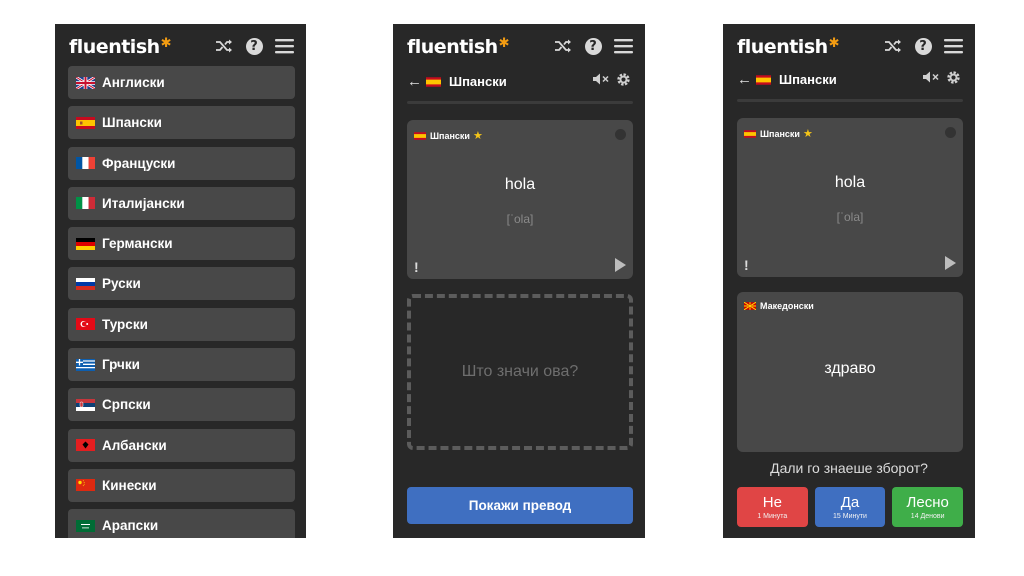 The height and width of the screenshot is (576, 1024). Describe the element at coordinates (129, 485) in the screenshot. I see `language-label: Кинески` at that location.